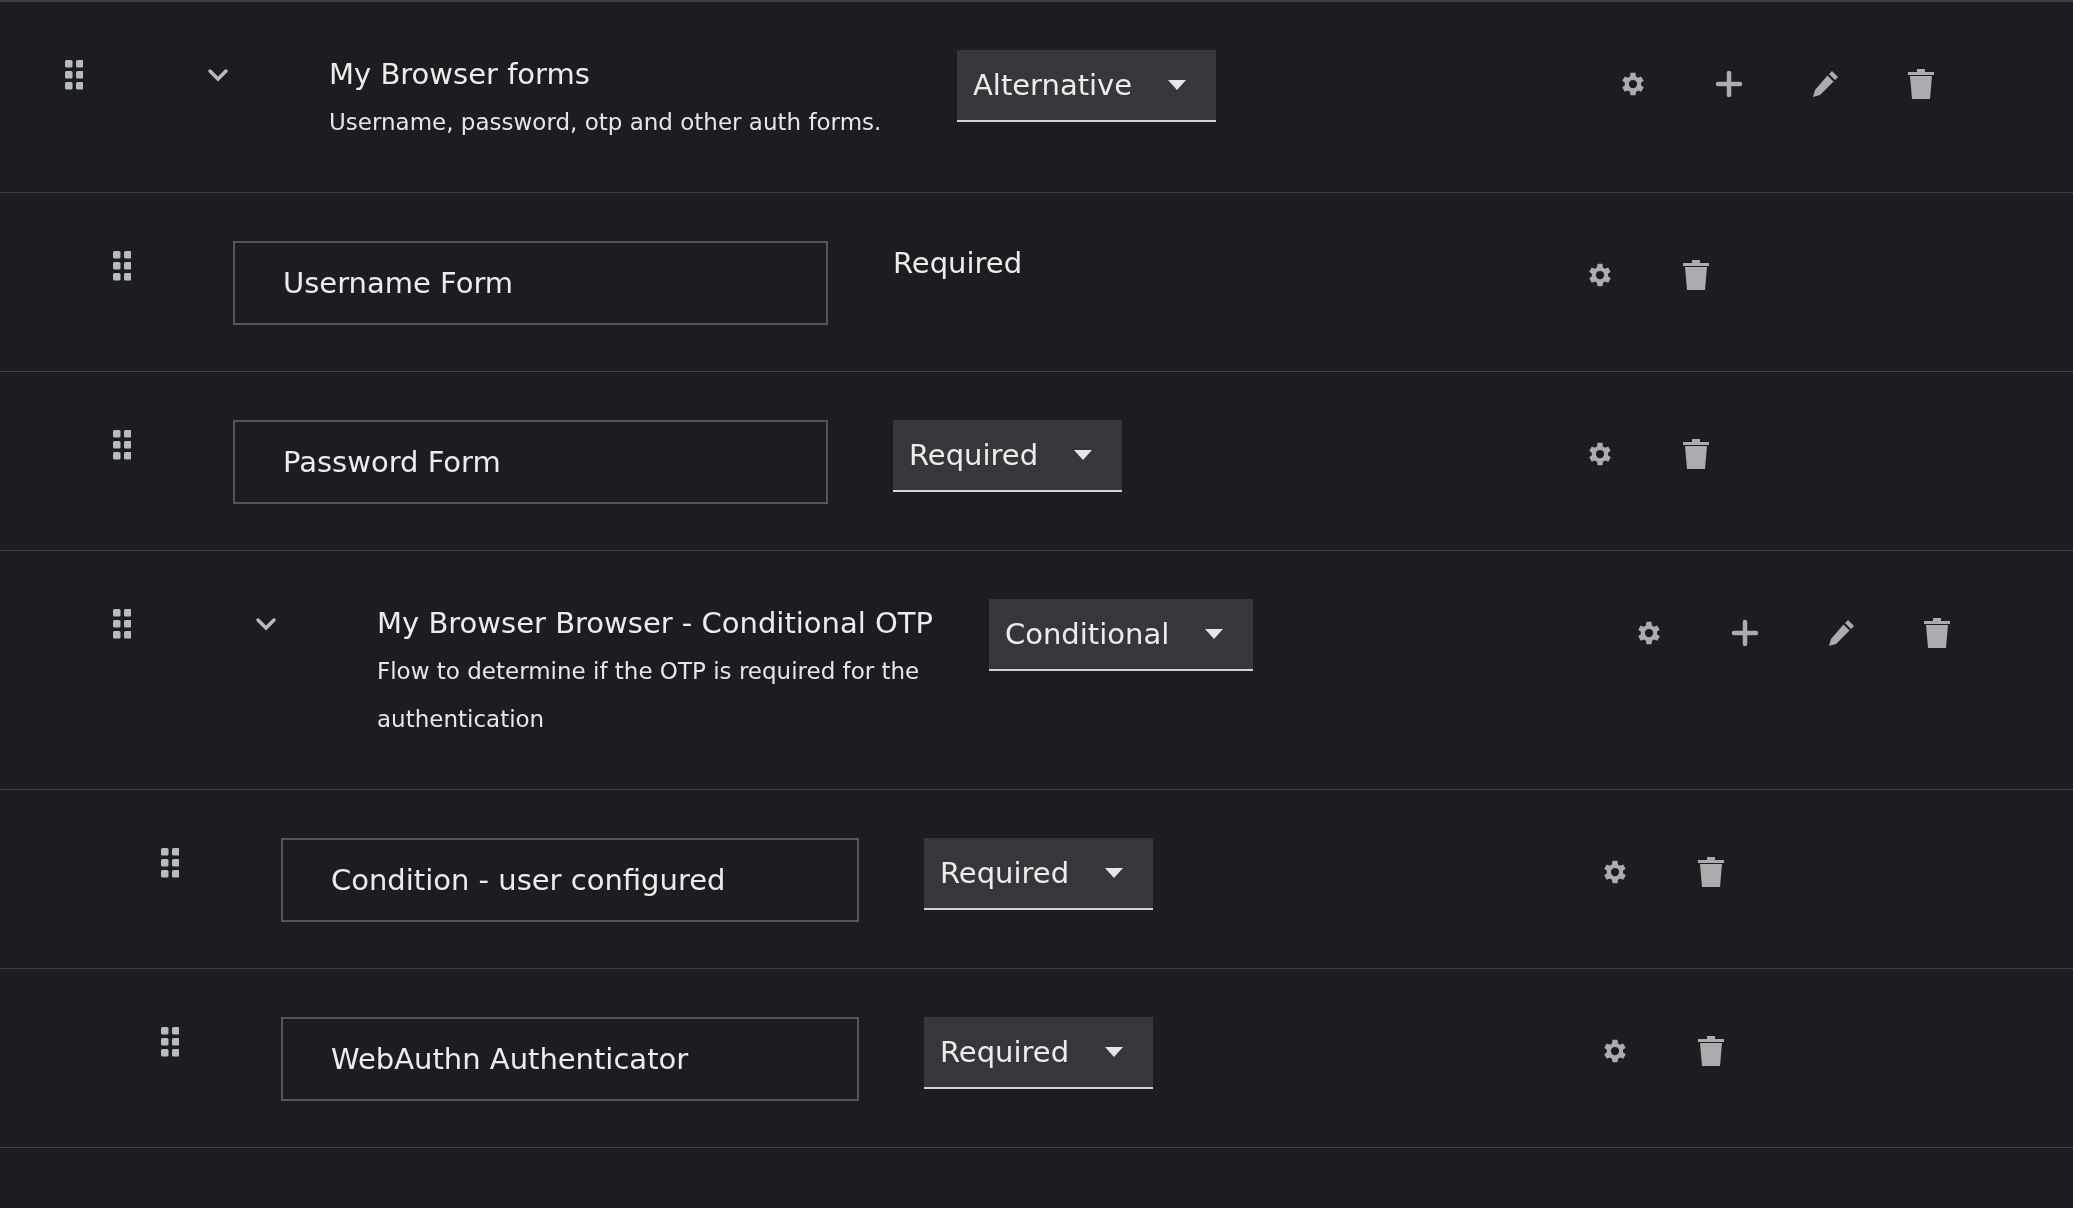 The image size is (2073, 1208). What do you see at coordinates (606, 122) in the screenshot?
I see `flow-description: Username, password, otp and other auth forms.` at bounding box center [606, 122].